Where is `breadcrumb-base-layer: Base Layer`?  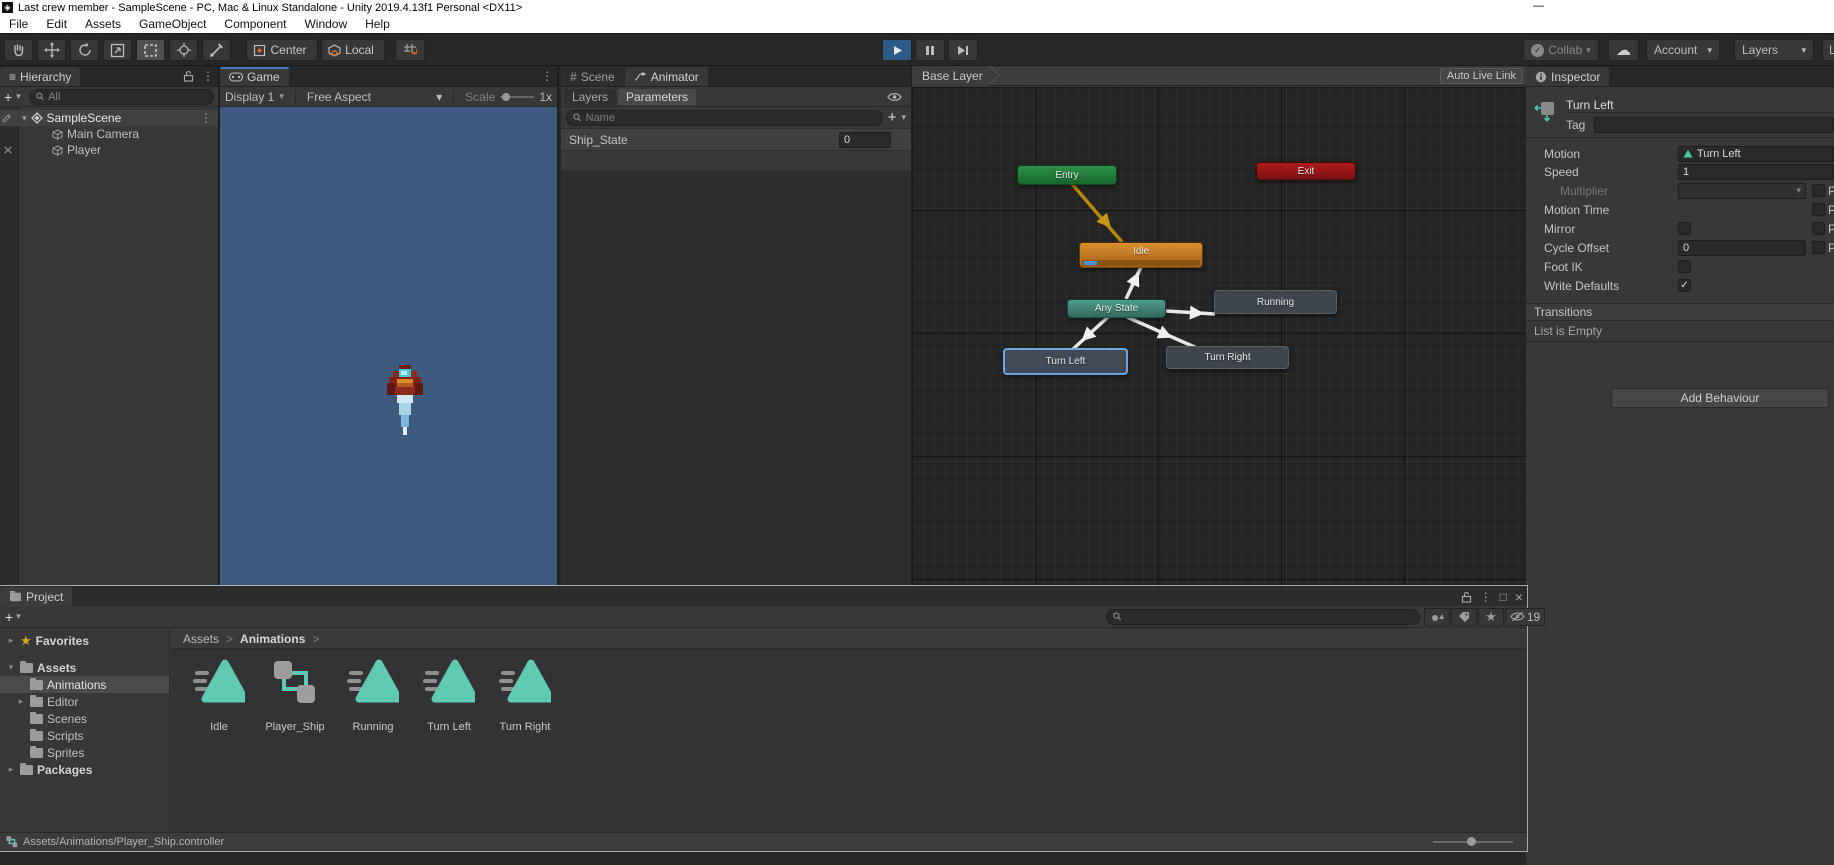
breadcrumb-base-layer: Base Layer is located at coordinates (950, 75).